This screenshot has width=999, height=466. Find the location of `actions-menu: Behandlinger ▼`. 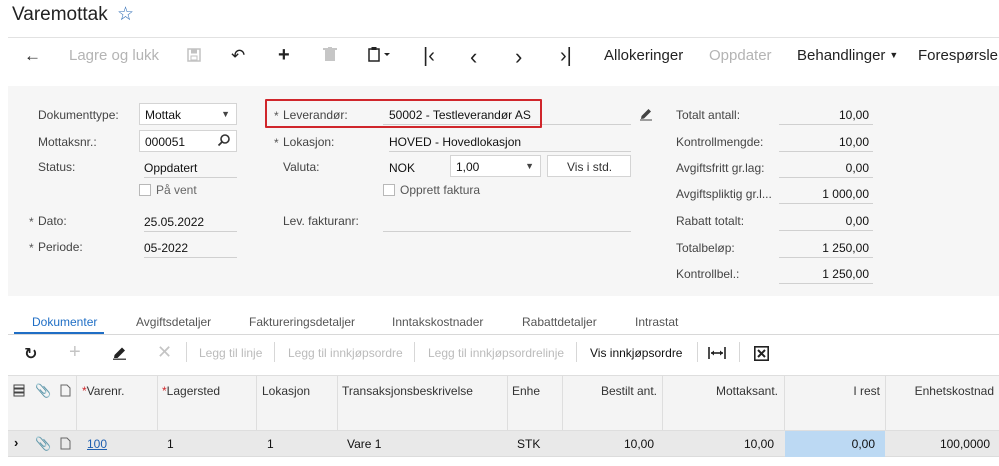

actions-menu: Behandlinger ▼ is located at coordinates (847, 55).